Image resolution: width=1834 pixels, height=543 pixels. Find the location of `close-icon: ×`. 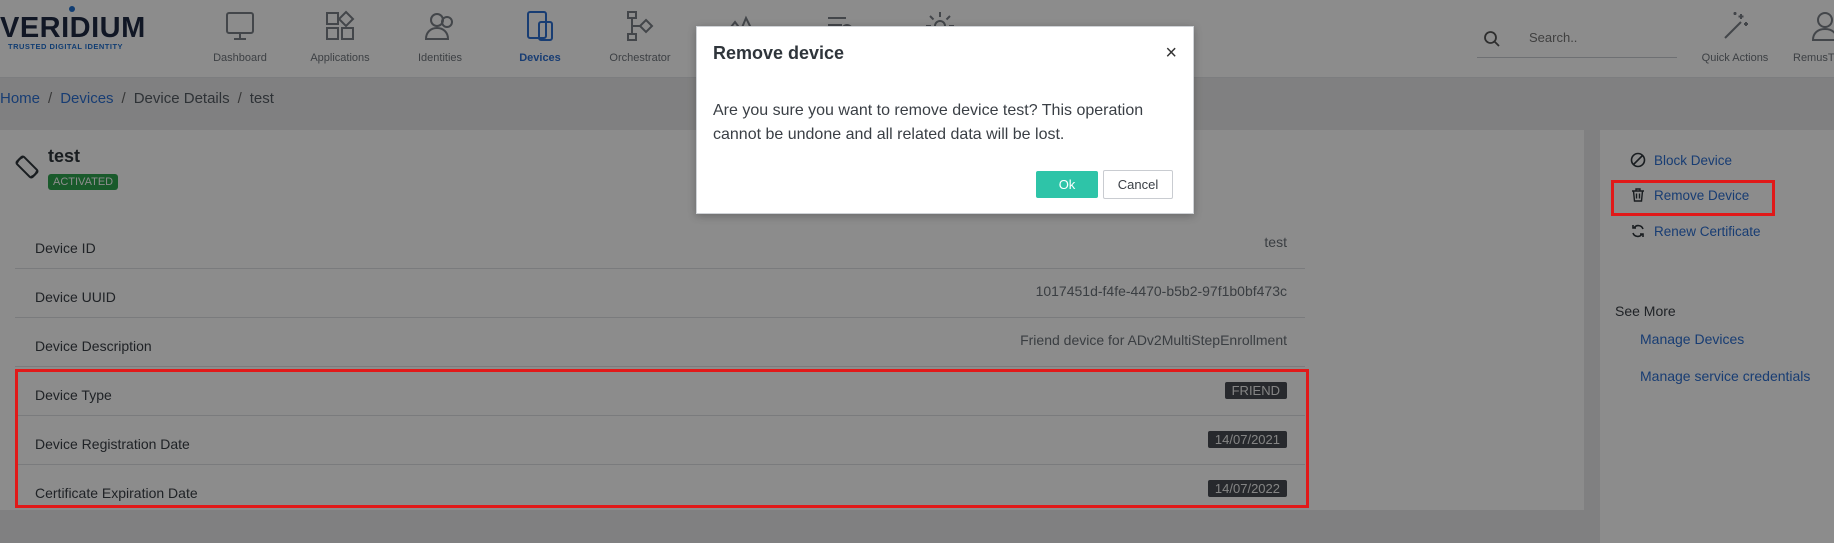

close-icon: × is located at coordinates (1171, 53).